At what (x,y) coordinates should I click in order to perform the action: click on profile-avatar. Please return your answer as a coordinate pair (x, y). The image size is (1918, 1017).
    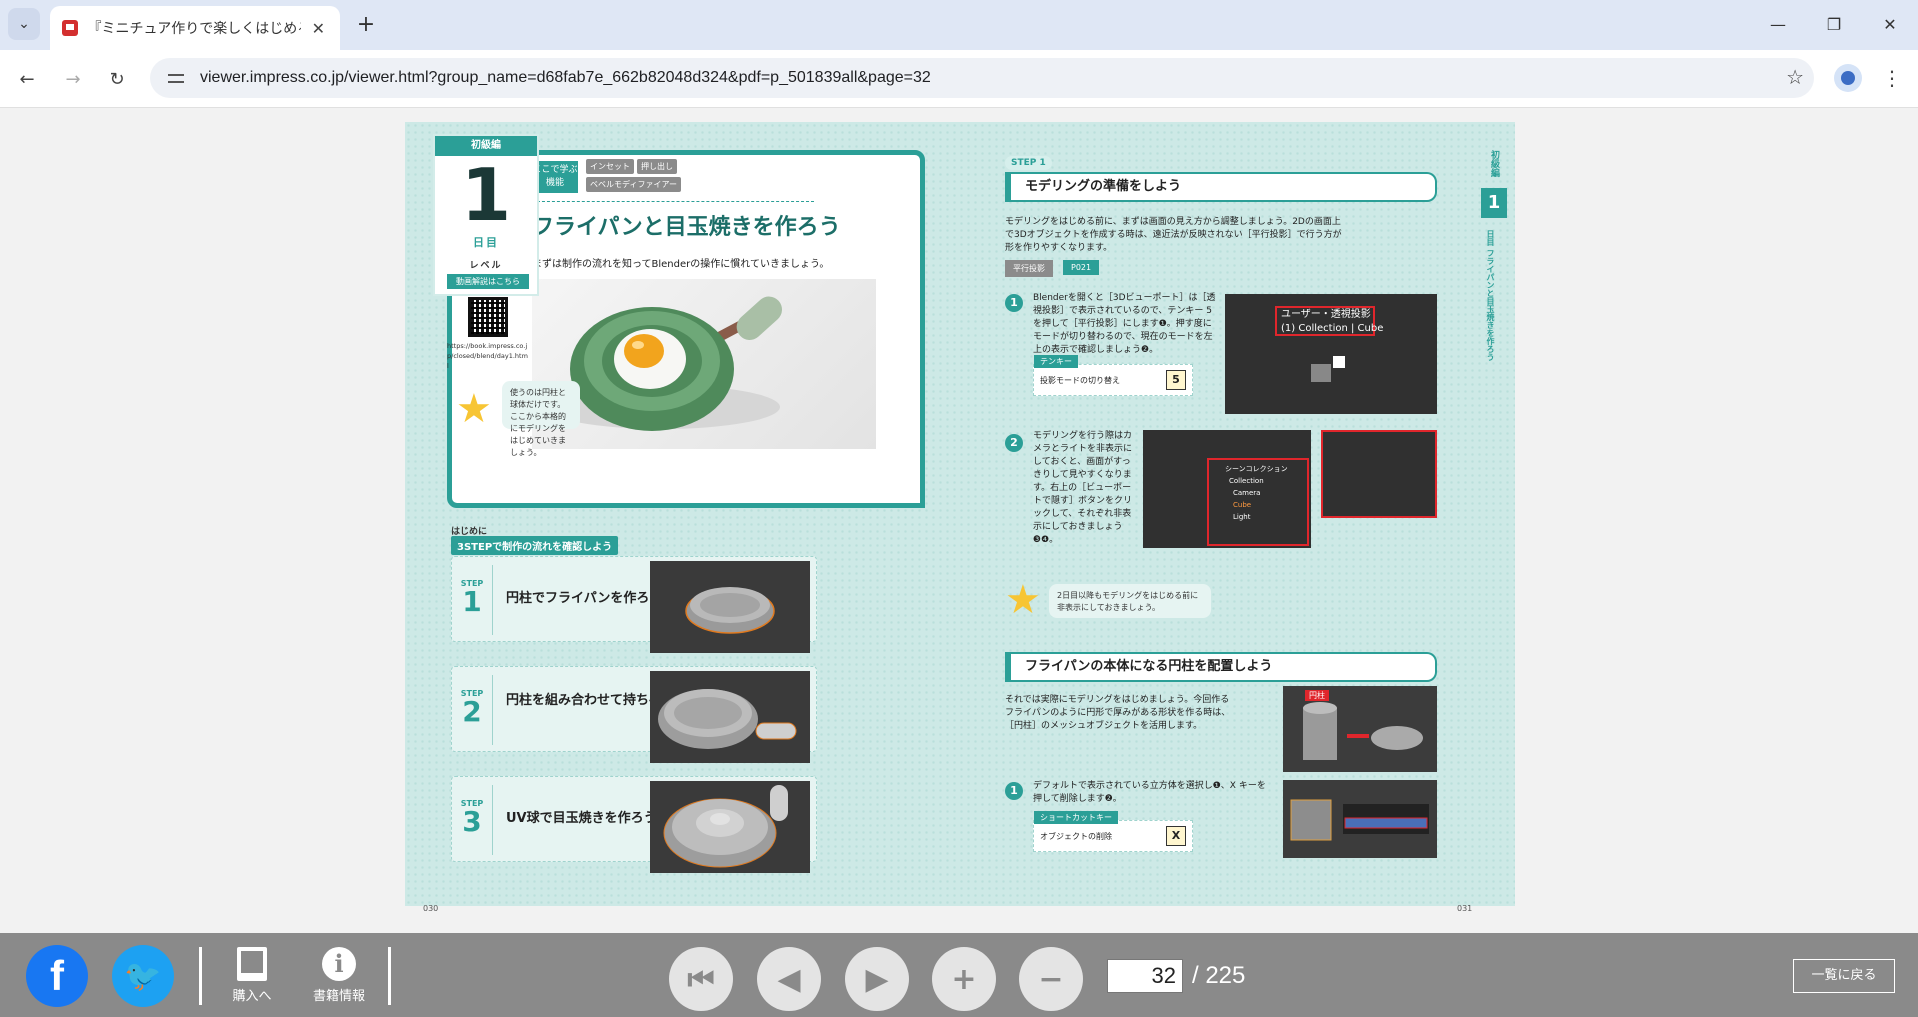
    Looking at the image, I should click on (1848, 78).